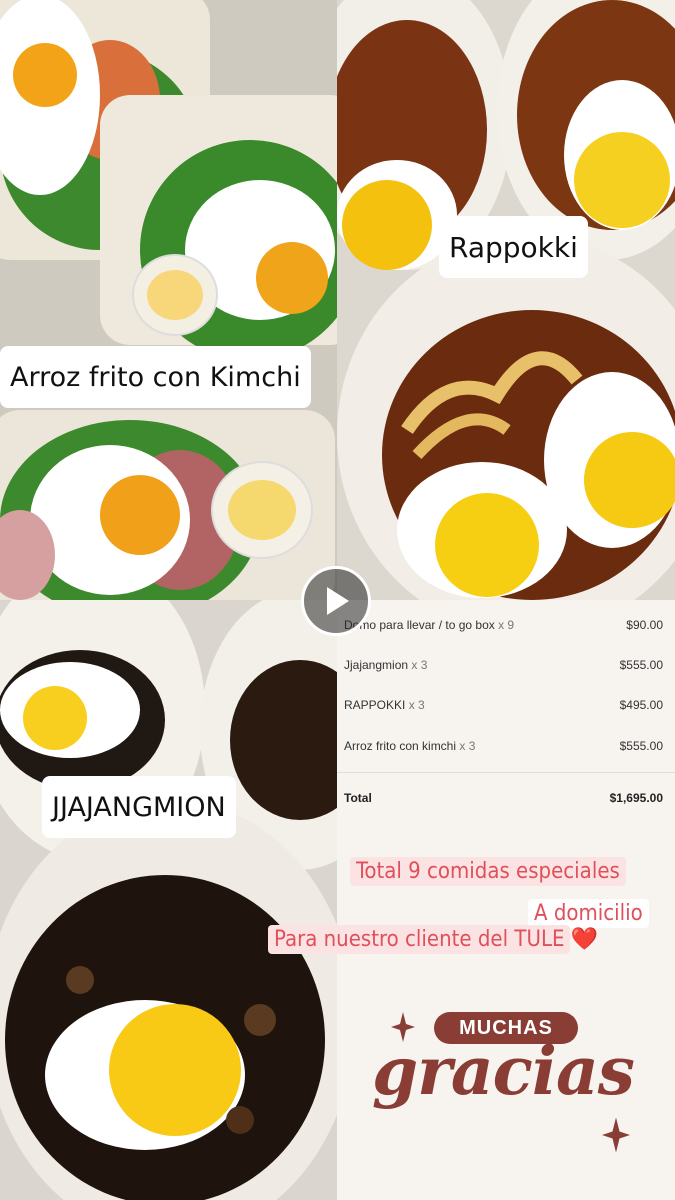 Image resolution: width=675 pixels, height=1200 pixels. What do you see at coordinates (503, 665) in the screenshot?
I see `receipt-row: Jjajangmion x 3 $555.00` at bounding box center [503, 665].